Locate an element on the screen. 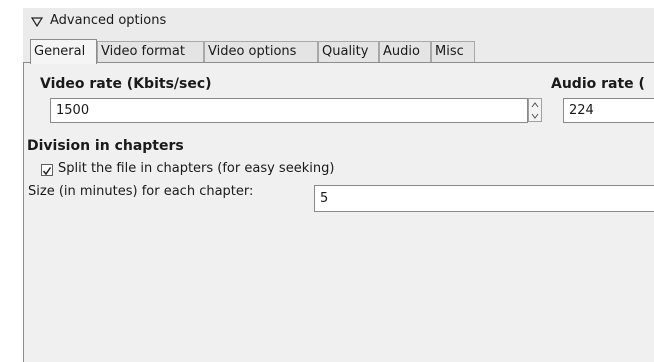 This screenshot has width=654, height=362. video-rate-label: Video rate (Kbits/sec) is located at coordinates (126, 84).